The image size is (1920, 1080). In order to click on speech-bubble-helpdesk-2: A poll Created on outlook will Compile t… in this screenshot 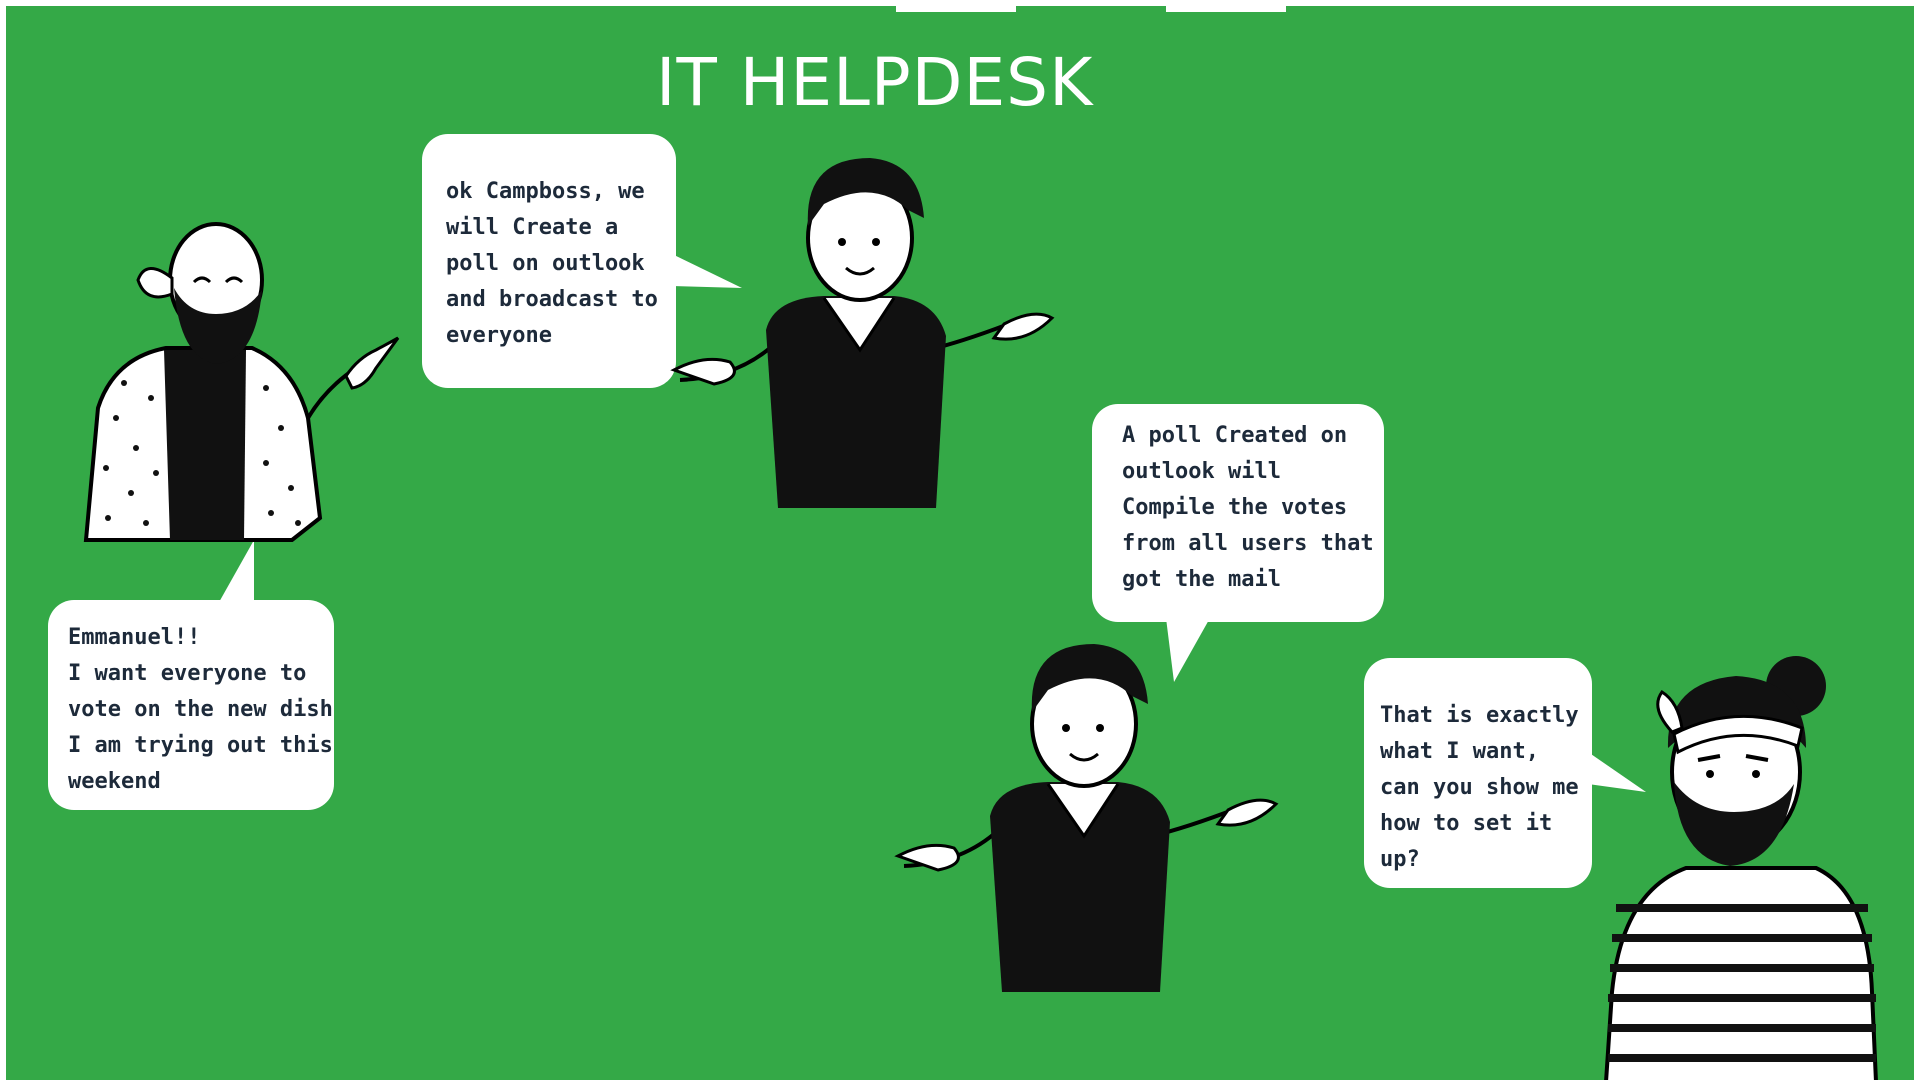, I will do `click(1238, 513)`.